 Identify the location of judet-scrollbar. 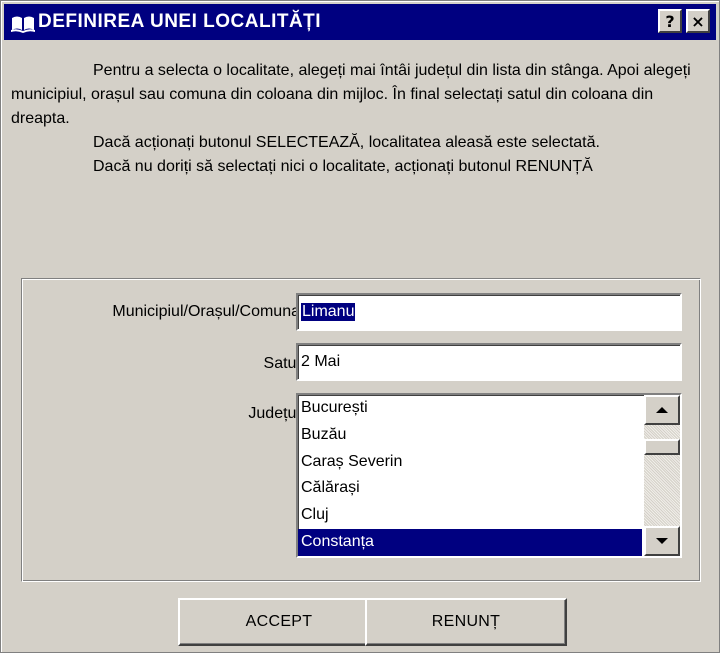
(662, 475).